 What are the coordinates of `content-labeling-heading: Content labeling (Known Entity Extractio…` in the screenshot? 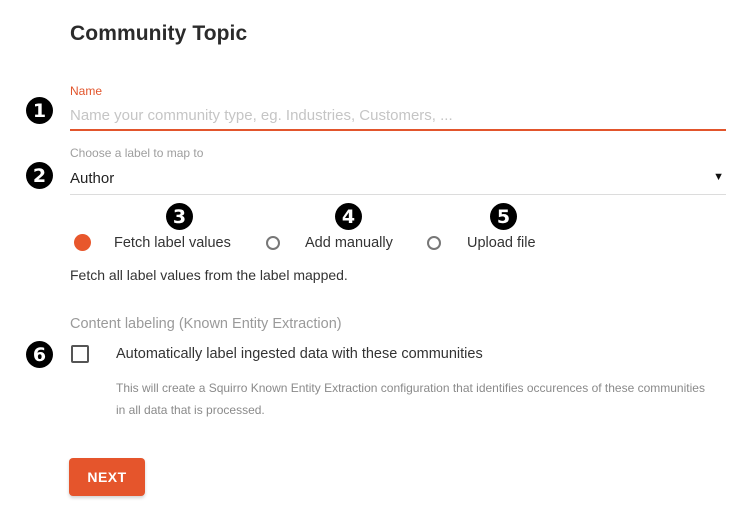 It's located at (206, 324).